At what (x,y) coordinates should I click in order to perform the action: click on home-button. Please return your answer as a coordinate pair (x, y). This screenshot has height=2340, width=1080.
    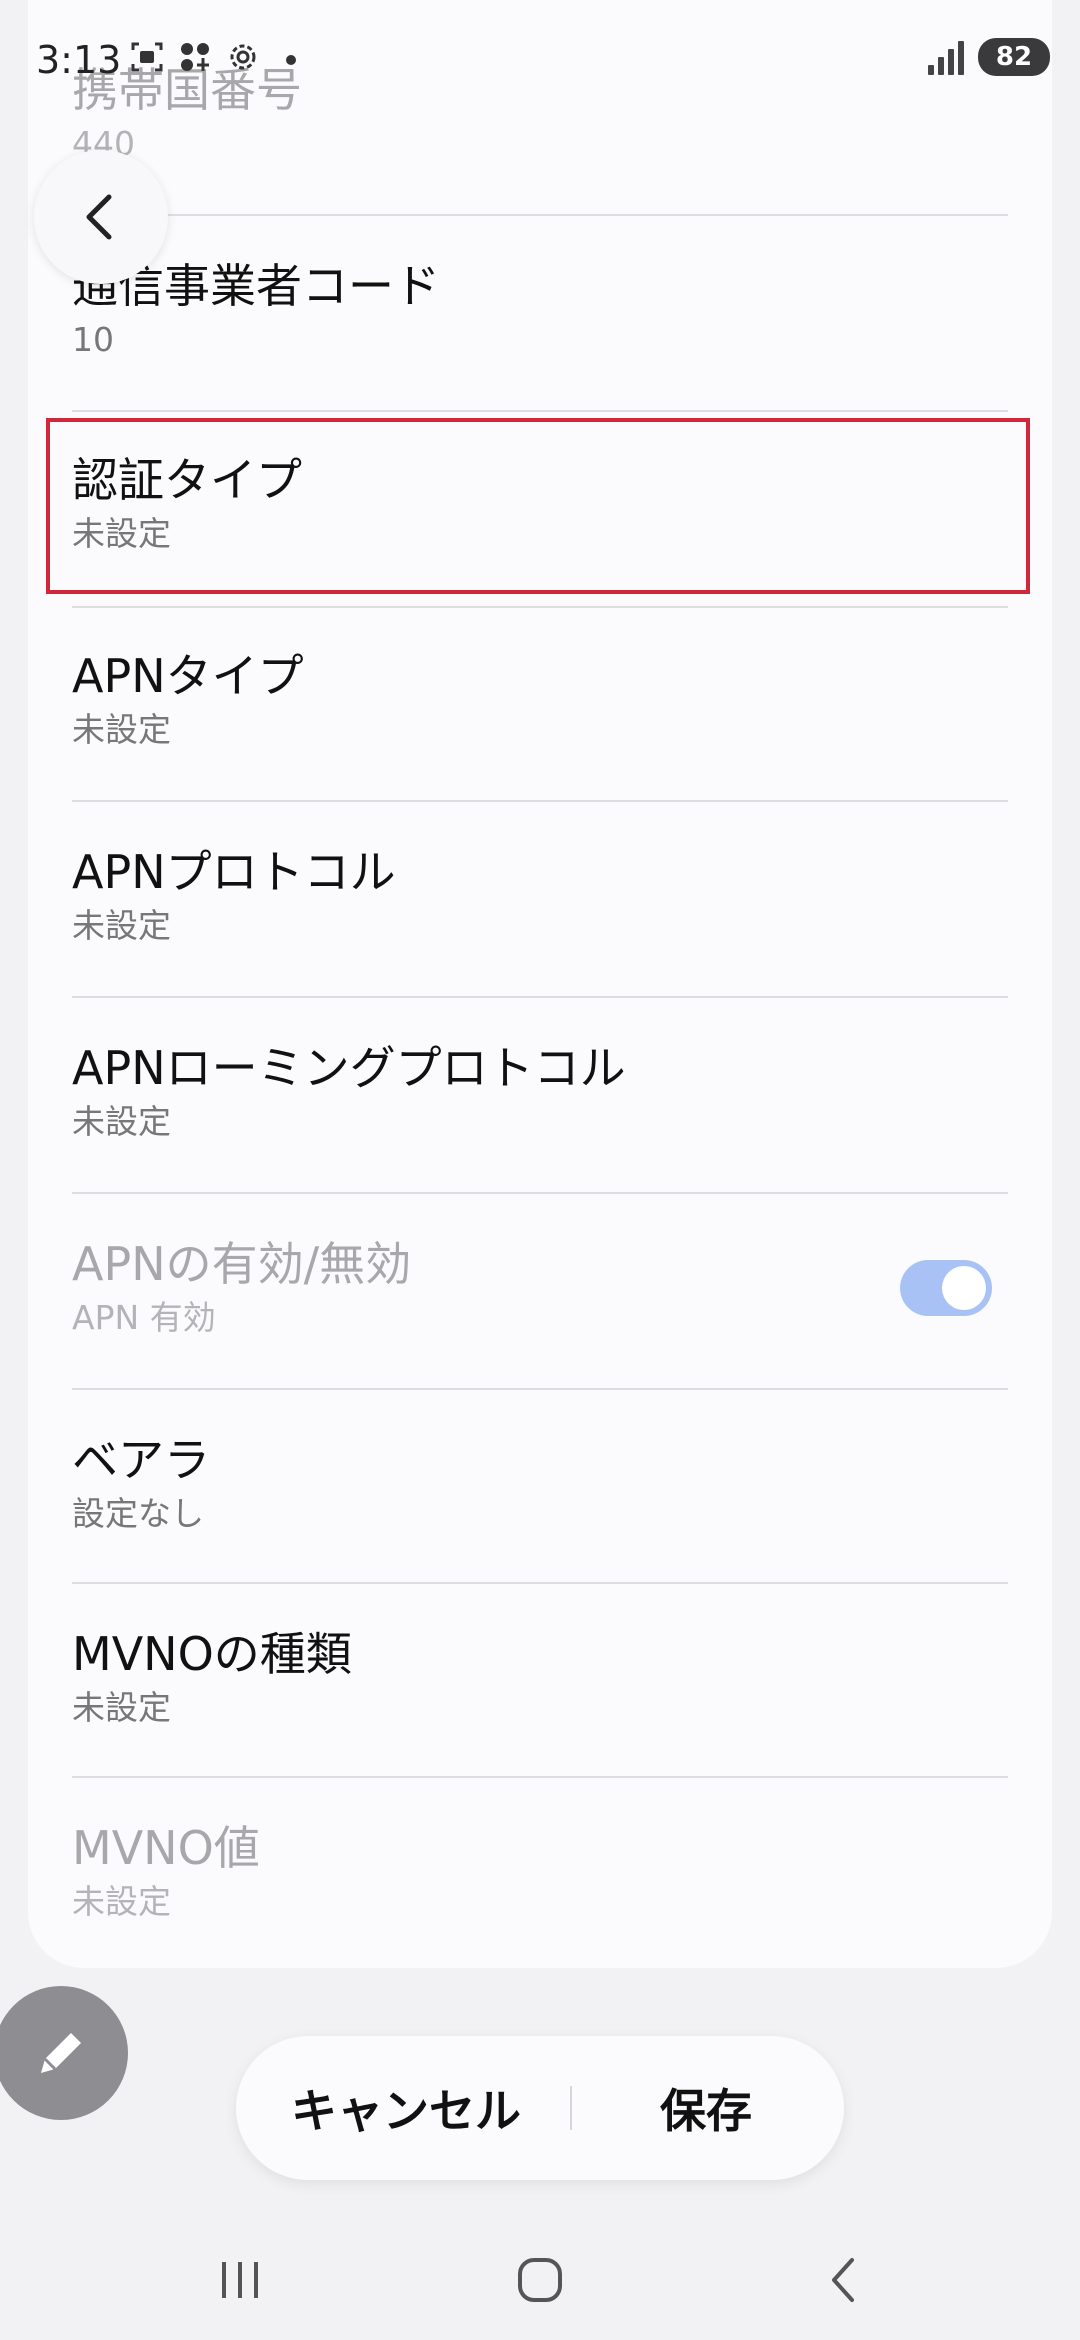
    Looking at the image, I should click on (540, 2280).